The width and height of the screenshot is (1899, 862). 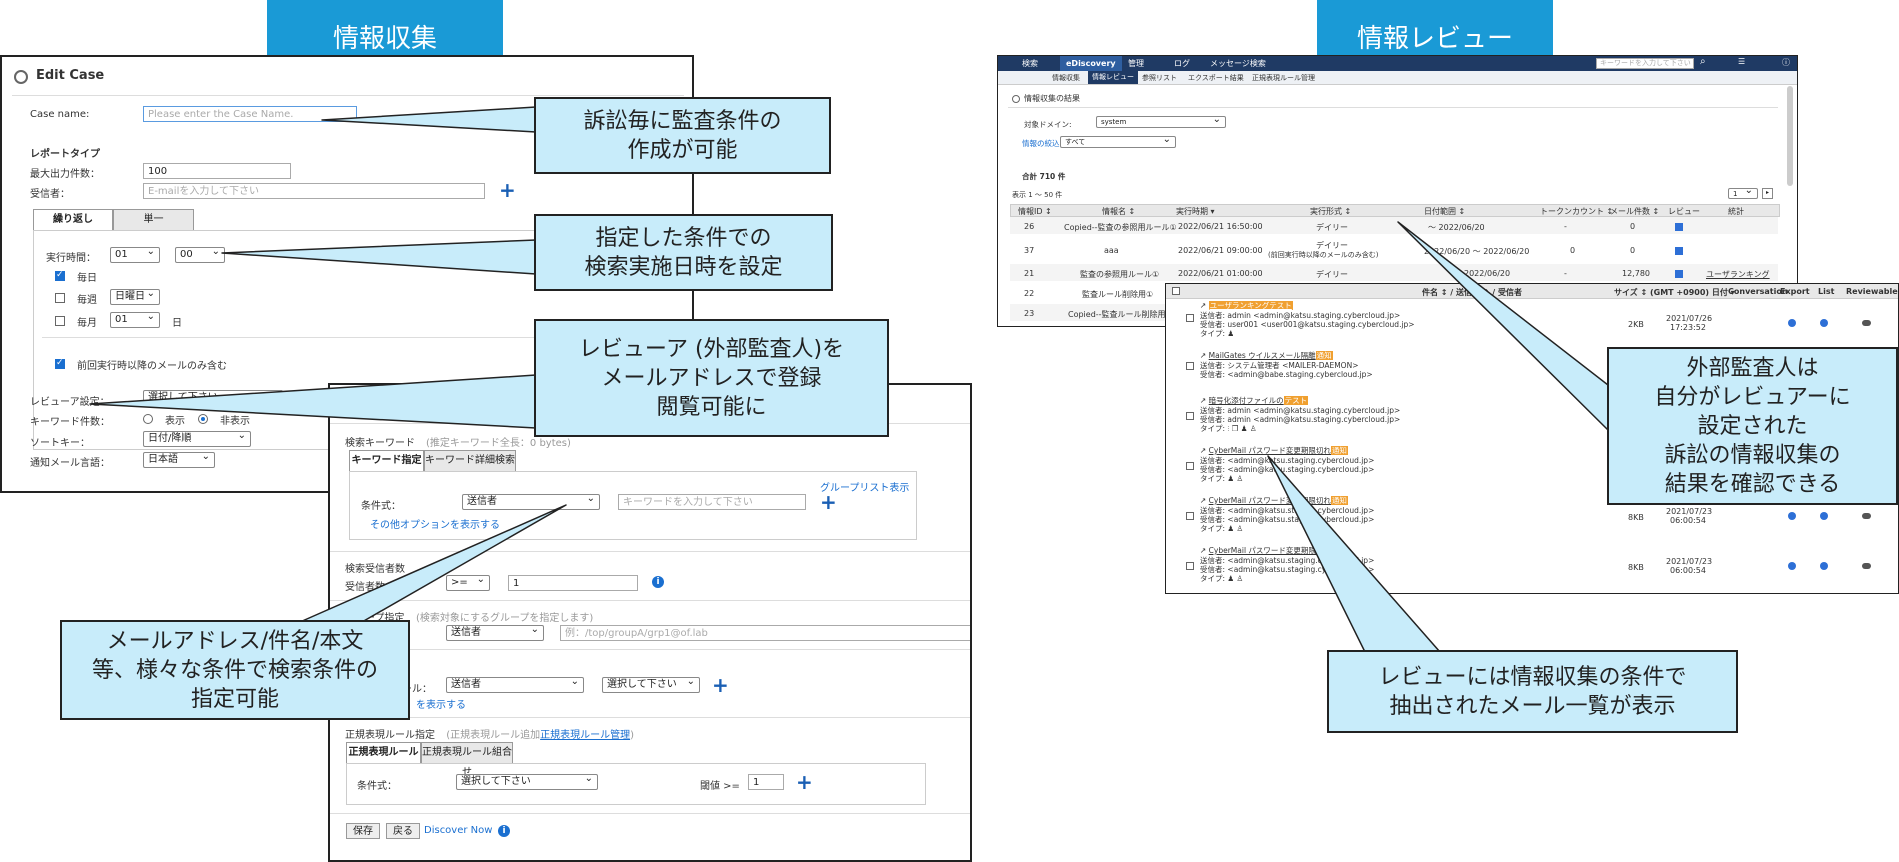 I want to click on weekly-label: 毎週, so click(x=87, y=300).